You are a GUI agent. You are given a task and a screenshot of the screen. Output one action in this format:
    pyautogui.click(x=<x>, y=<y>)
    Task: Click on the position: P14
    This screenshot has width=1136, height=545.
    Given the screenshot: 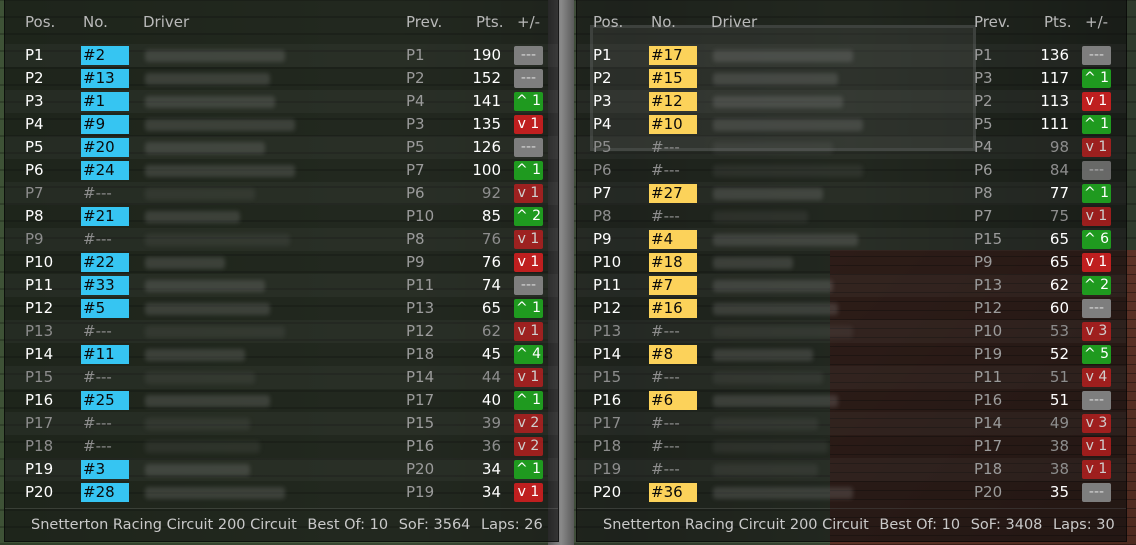 What is the action you would take?
    pyautogui.click(x=607, y=354)
    